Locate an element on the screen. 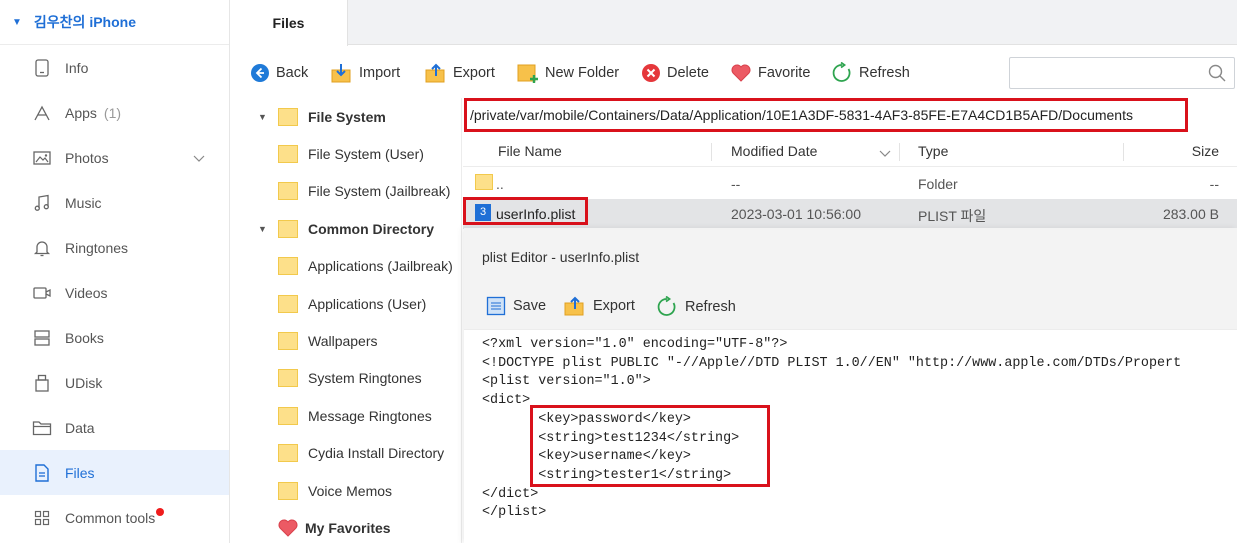 This screenshot has height=543, width=1237. heart-icon is located at coordinates (741, 73).